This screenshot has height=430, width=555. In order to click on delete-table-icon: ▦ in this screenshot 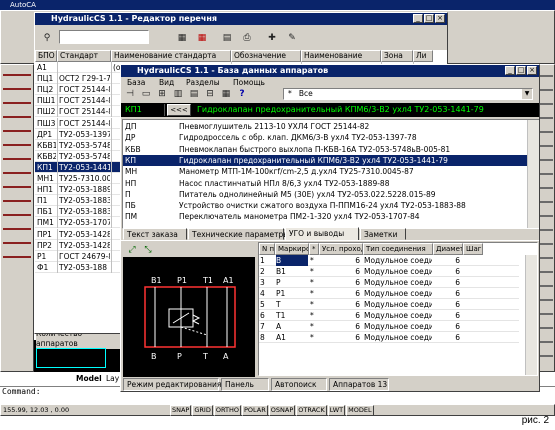, I will do `click(202, 38)`.